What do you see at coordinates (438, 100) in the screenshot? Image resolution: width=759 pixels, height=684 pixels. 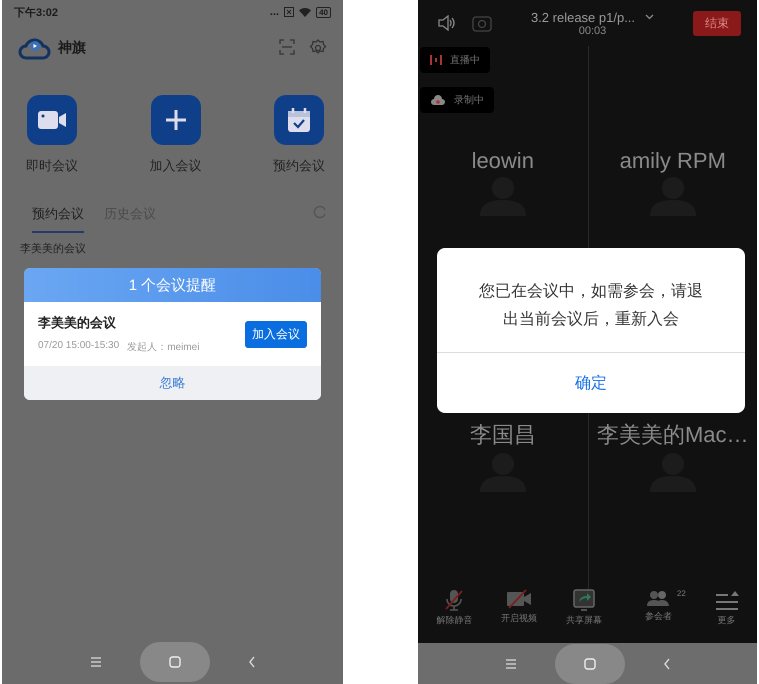 I see `cloud-record-icon` at bounding box center [438, 100].